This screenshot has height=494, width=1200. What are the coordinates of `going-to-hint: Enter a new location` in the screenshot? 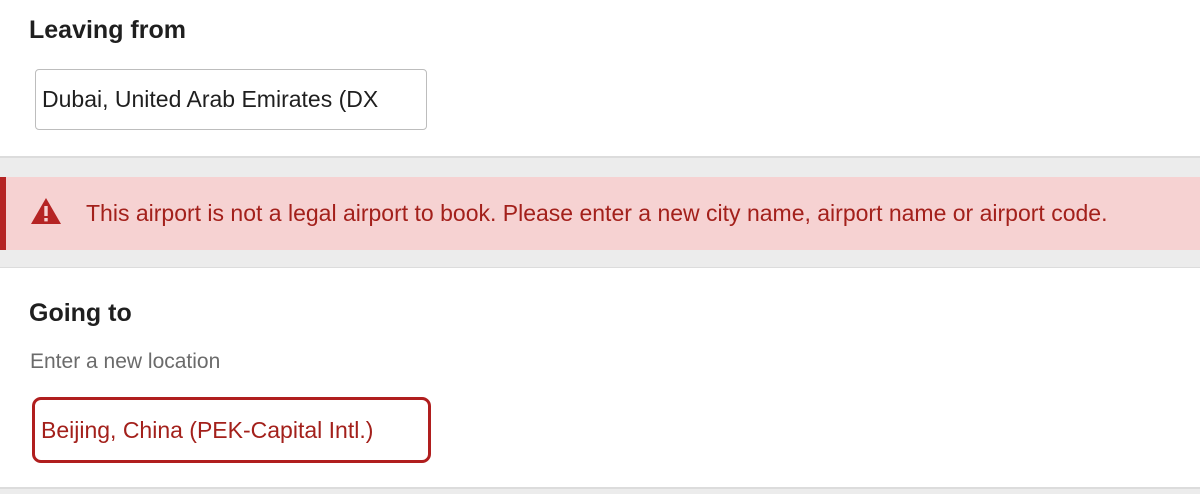 It's located at (125, 361).